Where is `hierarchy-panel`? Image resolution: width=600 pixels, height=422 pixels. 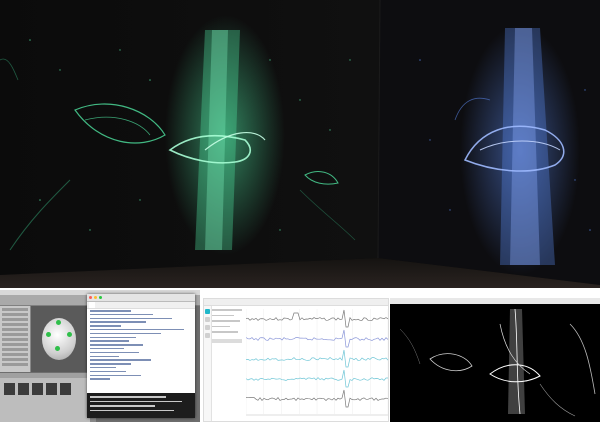 hierarchy-panel is located at coordinates (15, 339).